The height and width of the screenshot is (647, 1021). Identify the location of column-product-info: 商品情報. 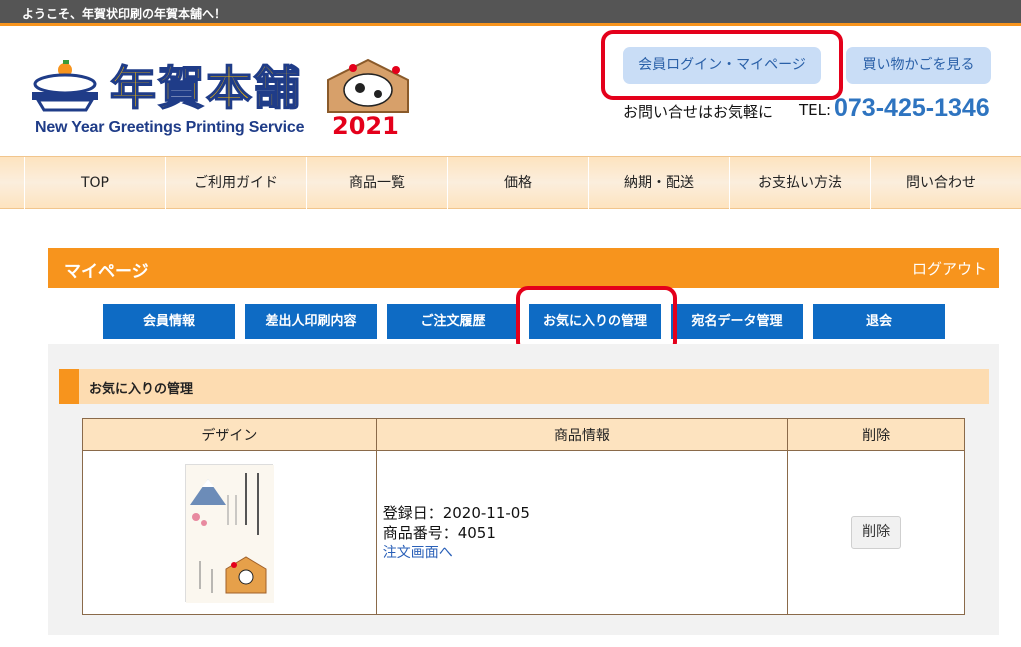
(582, 434).